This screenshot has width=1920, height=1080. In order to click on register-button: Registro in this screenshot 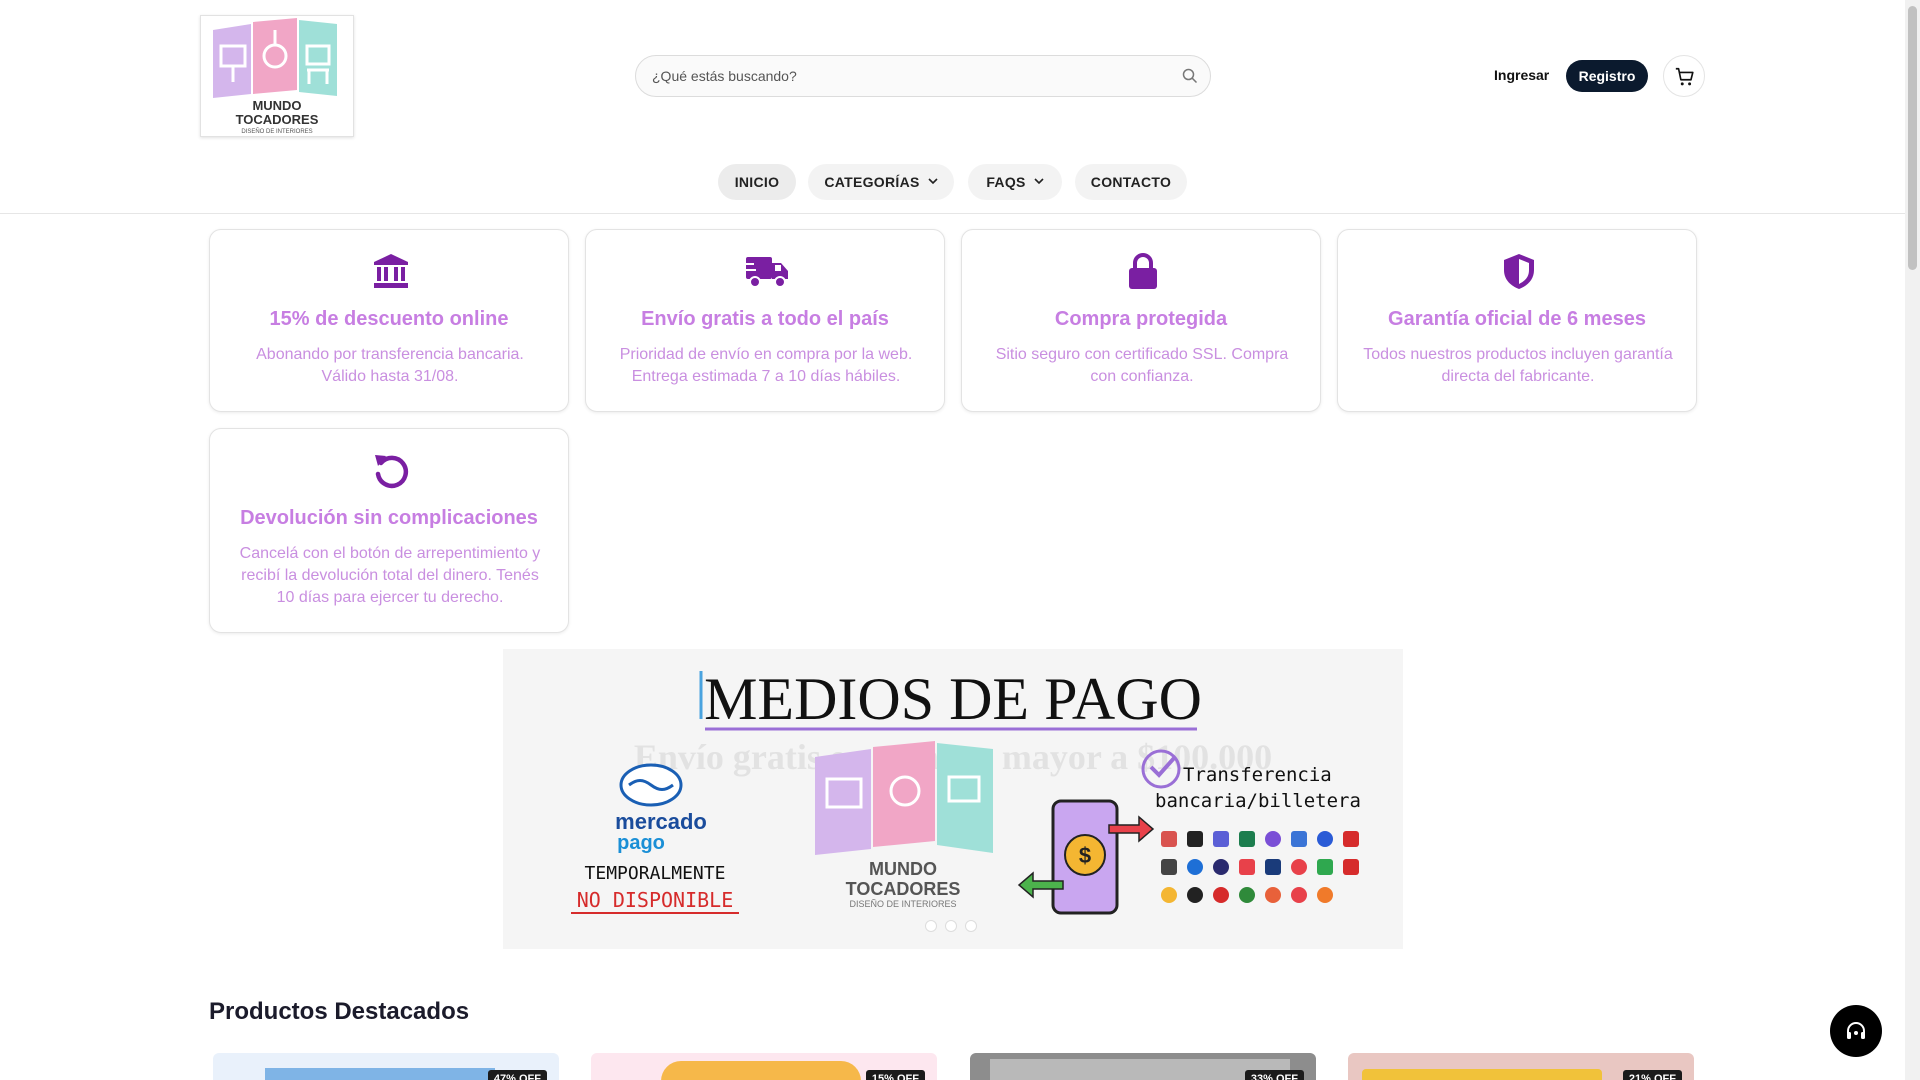, I will do `click(1607, 76)`.